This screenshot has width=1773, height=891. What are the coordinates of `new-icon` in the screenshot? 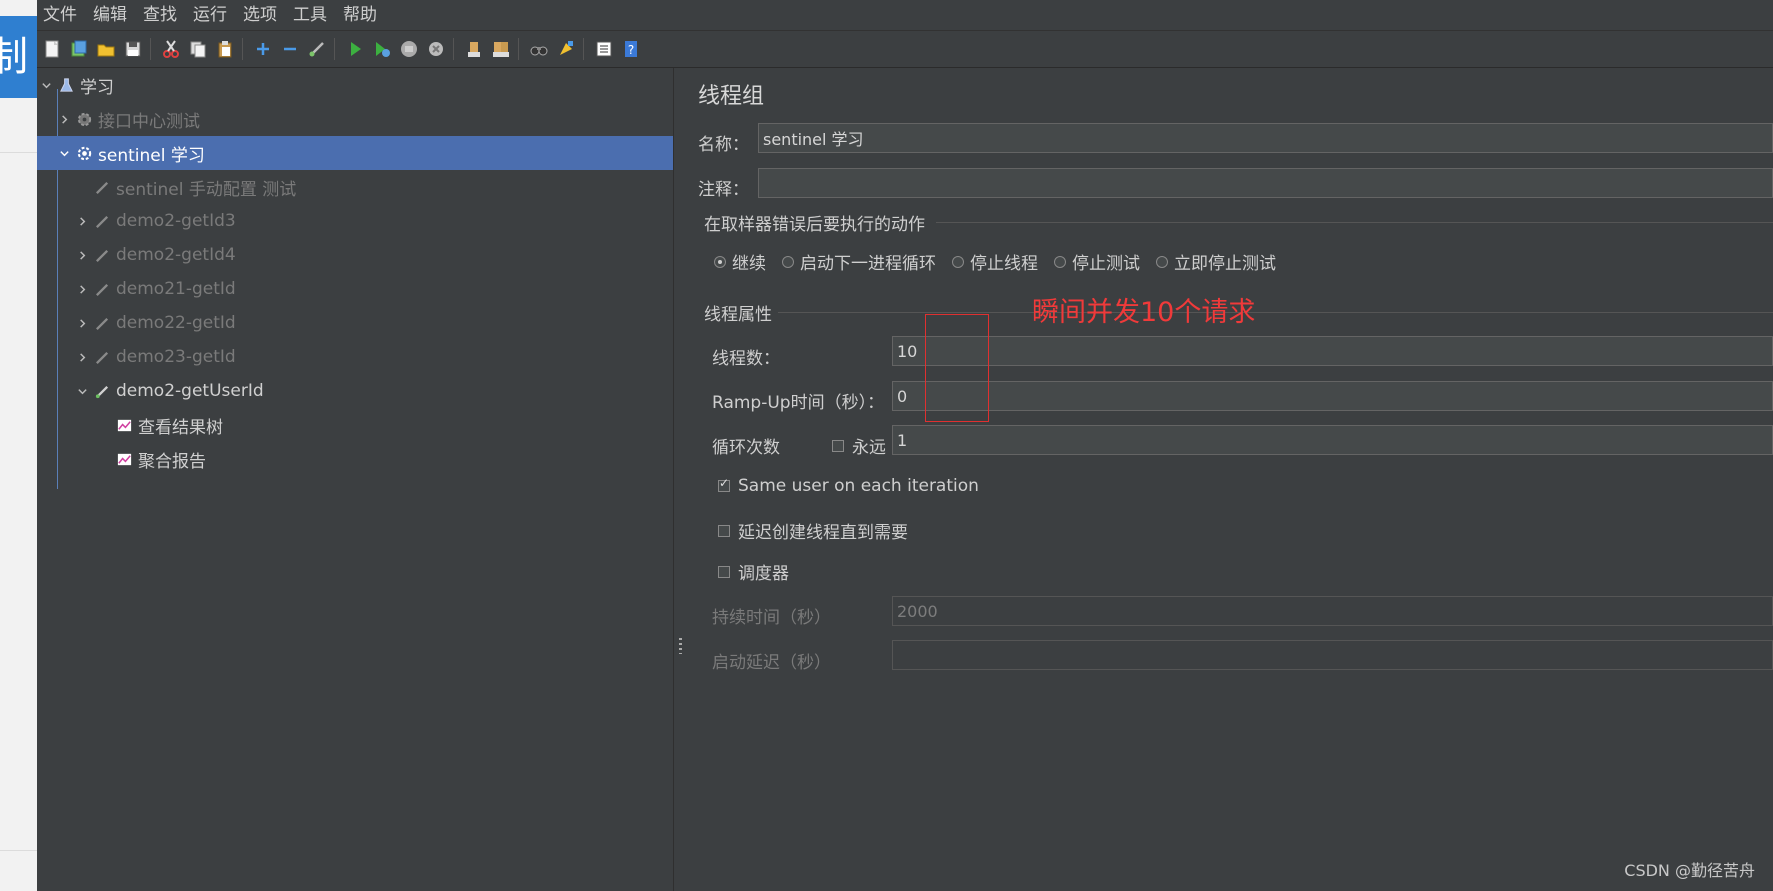 It's located at (52, 49).